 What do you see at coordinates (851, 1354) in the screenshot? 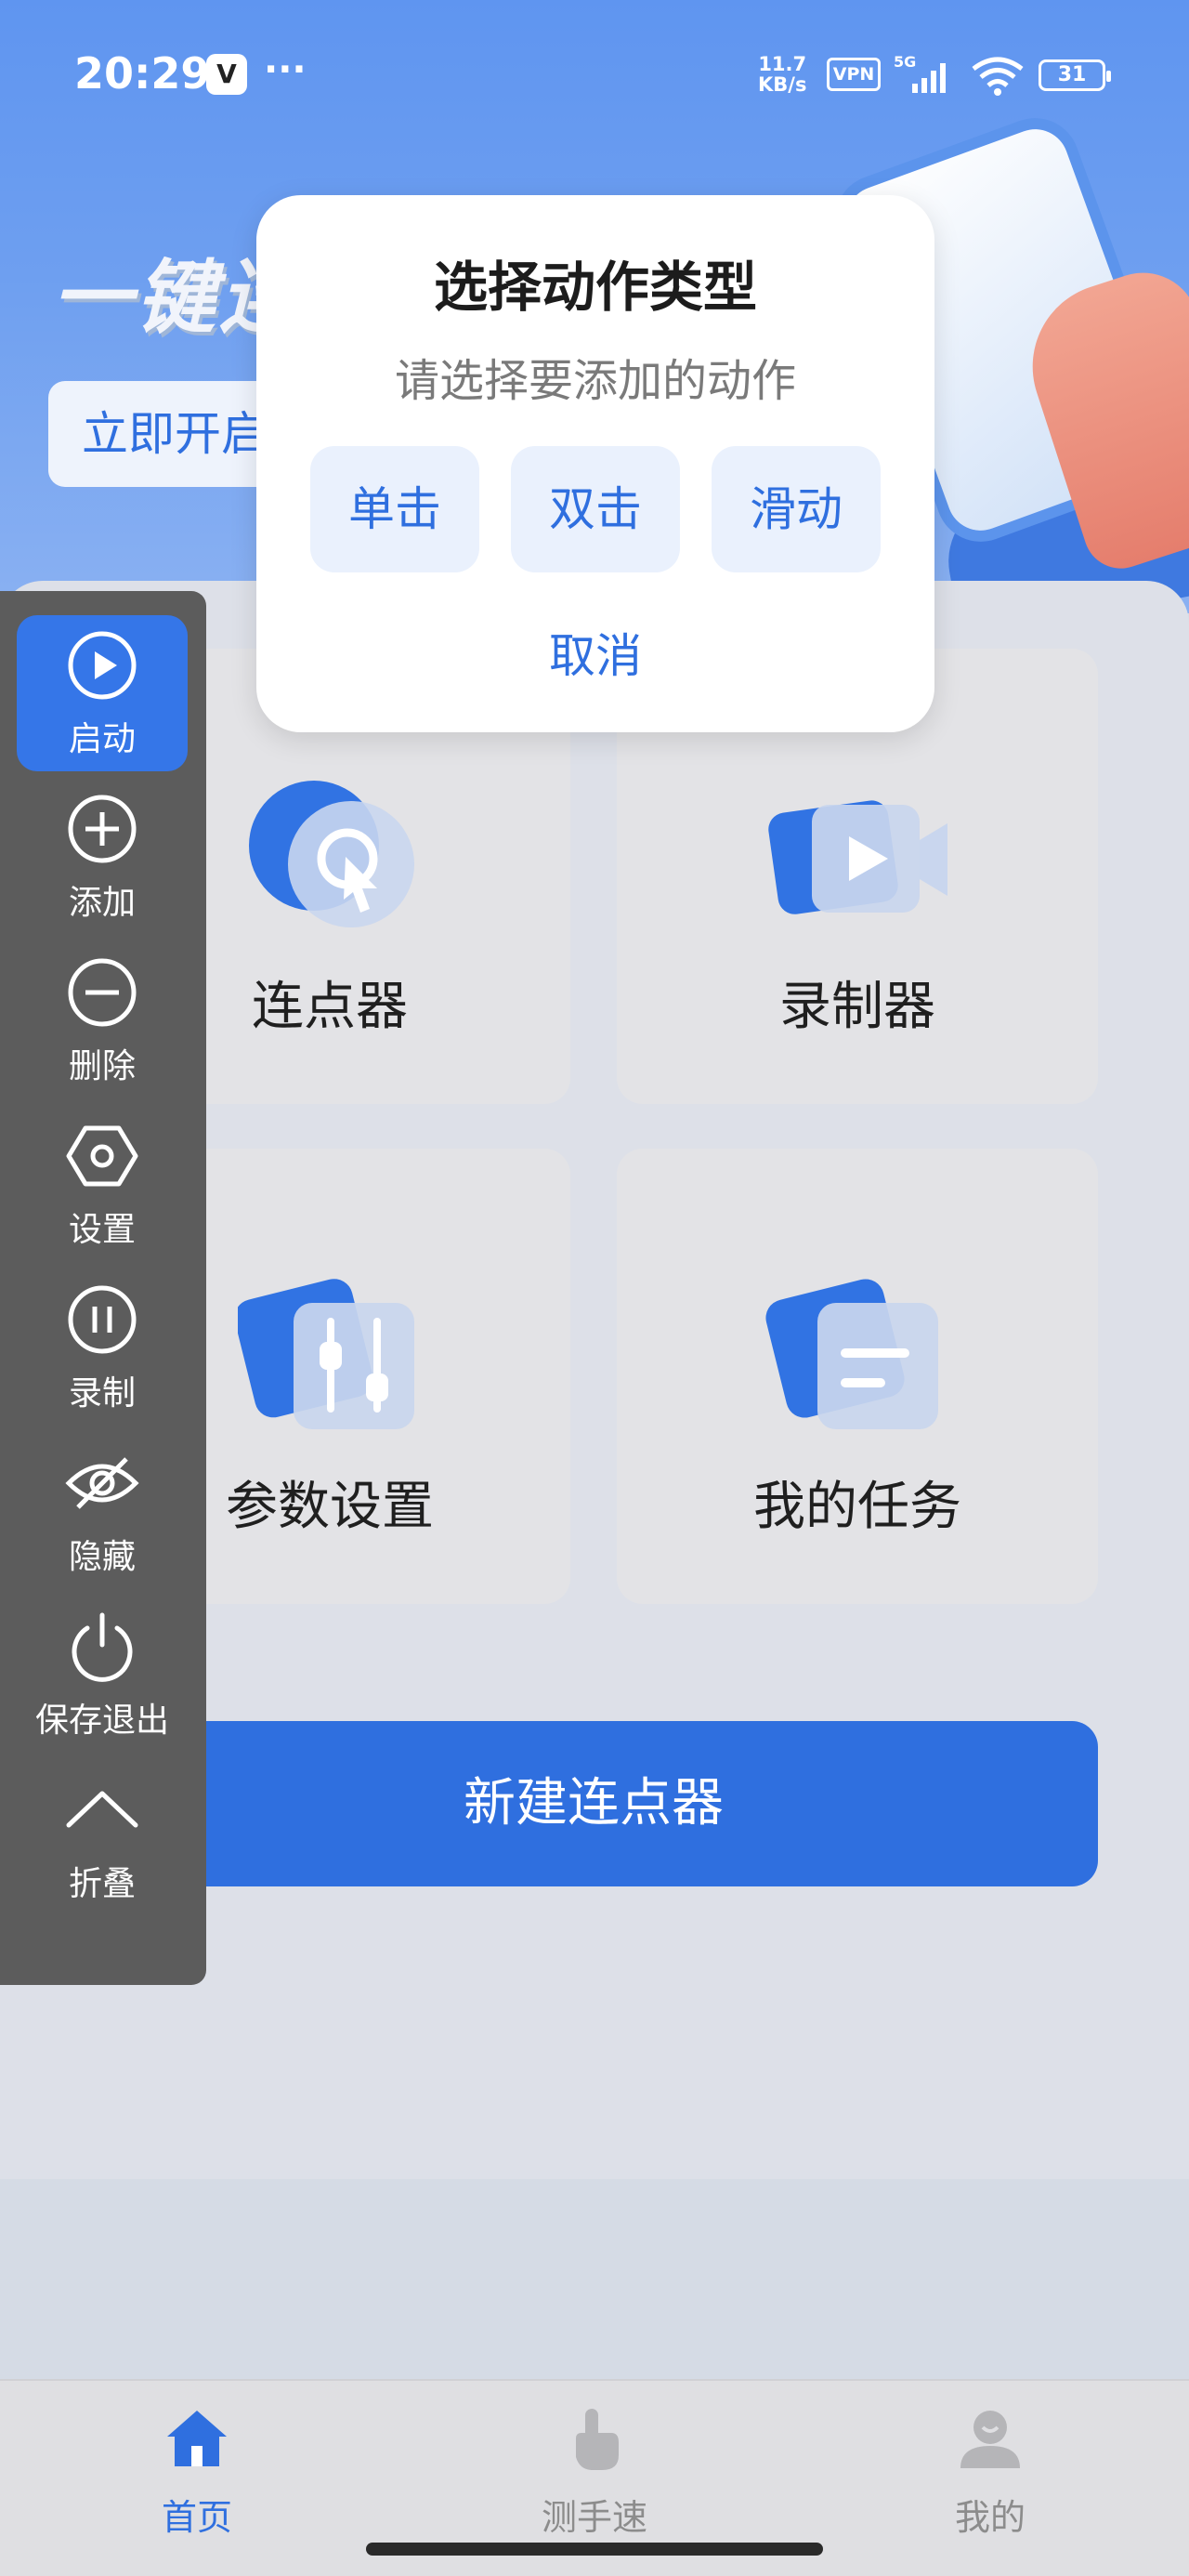
I see `task-list-icon` at bounding box center [851, 1354].